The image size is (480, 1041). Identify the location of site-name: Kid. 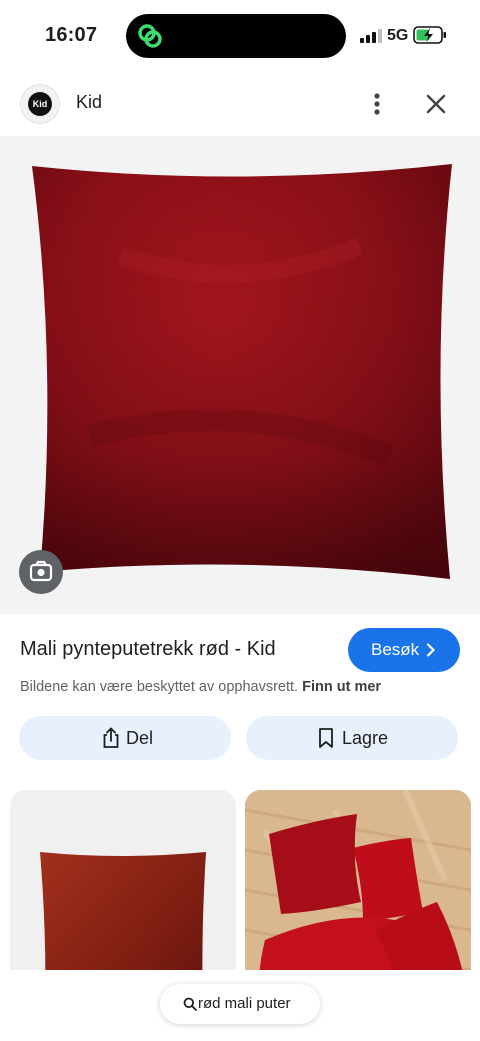
(89, 102).